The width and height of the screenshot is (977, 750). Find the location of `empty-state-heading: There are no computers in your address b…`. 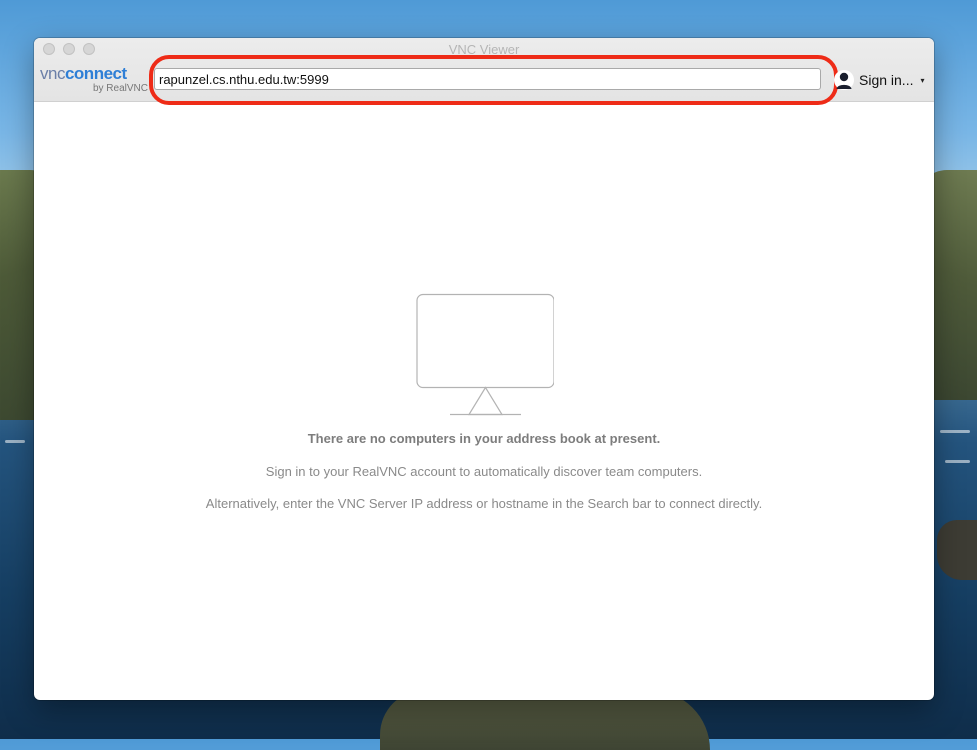

empty-state-heading: There are no computers in your address b… is located at coordinates (484, 438).